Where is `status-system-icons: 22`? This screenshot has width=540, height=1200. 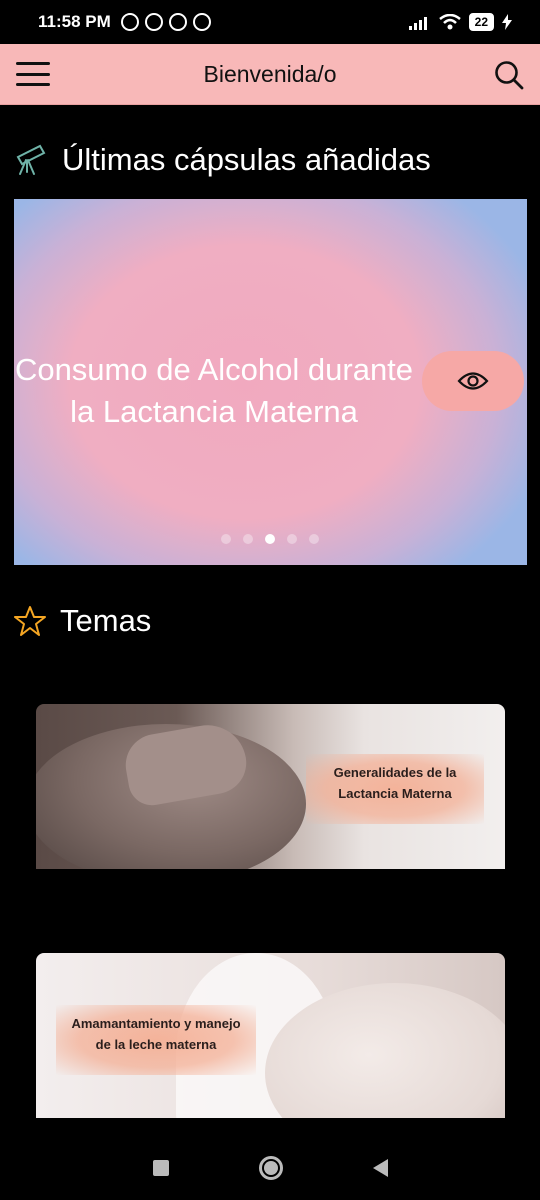 status-system-icons: 22 is located at coordinates (460, 22).